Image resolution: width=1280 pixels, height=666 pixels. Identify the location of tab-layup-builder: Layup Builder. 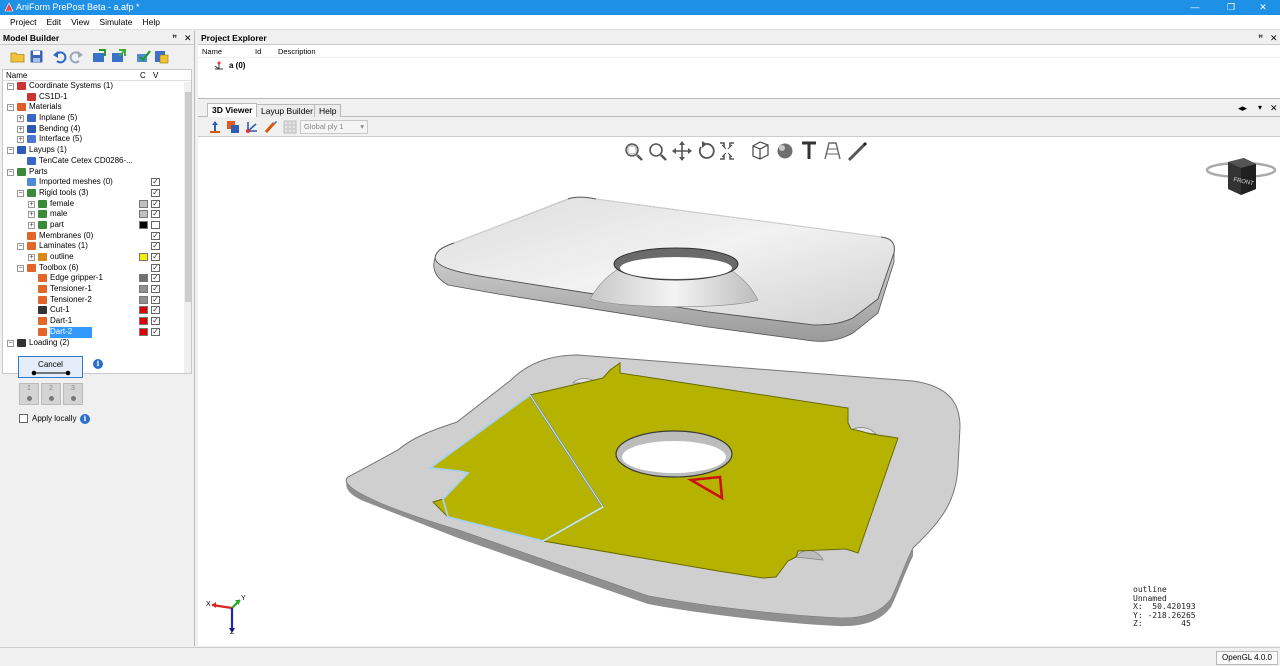
(287, 110).